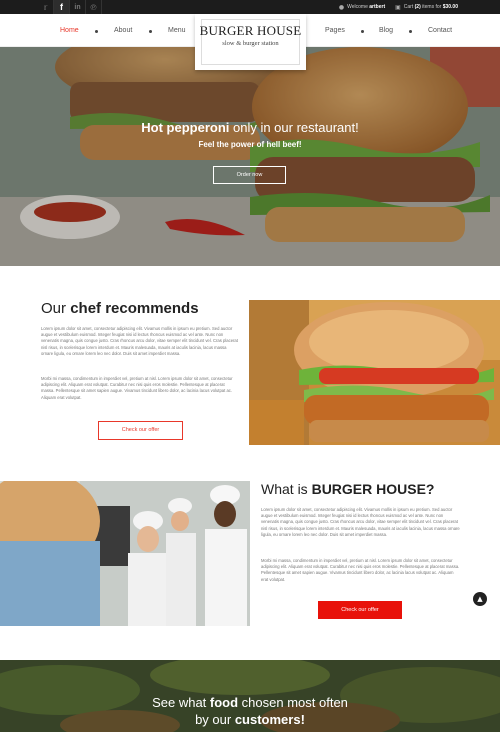 This screenshot has height=732, width=500. What do you see at coordinates (373, 489) in the screenshot?
I see `what-heading-bold: BURGER HOUSE?` at bounding box center [373, 489].